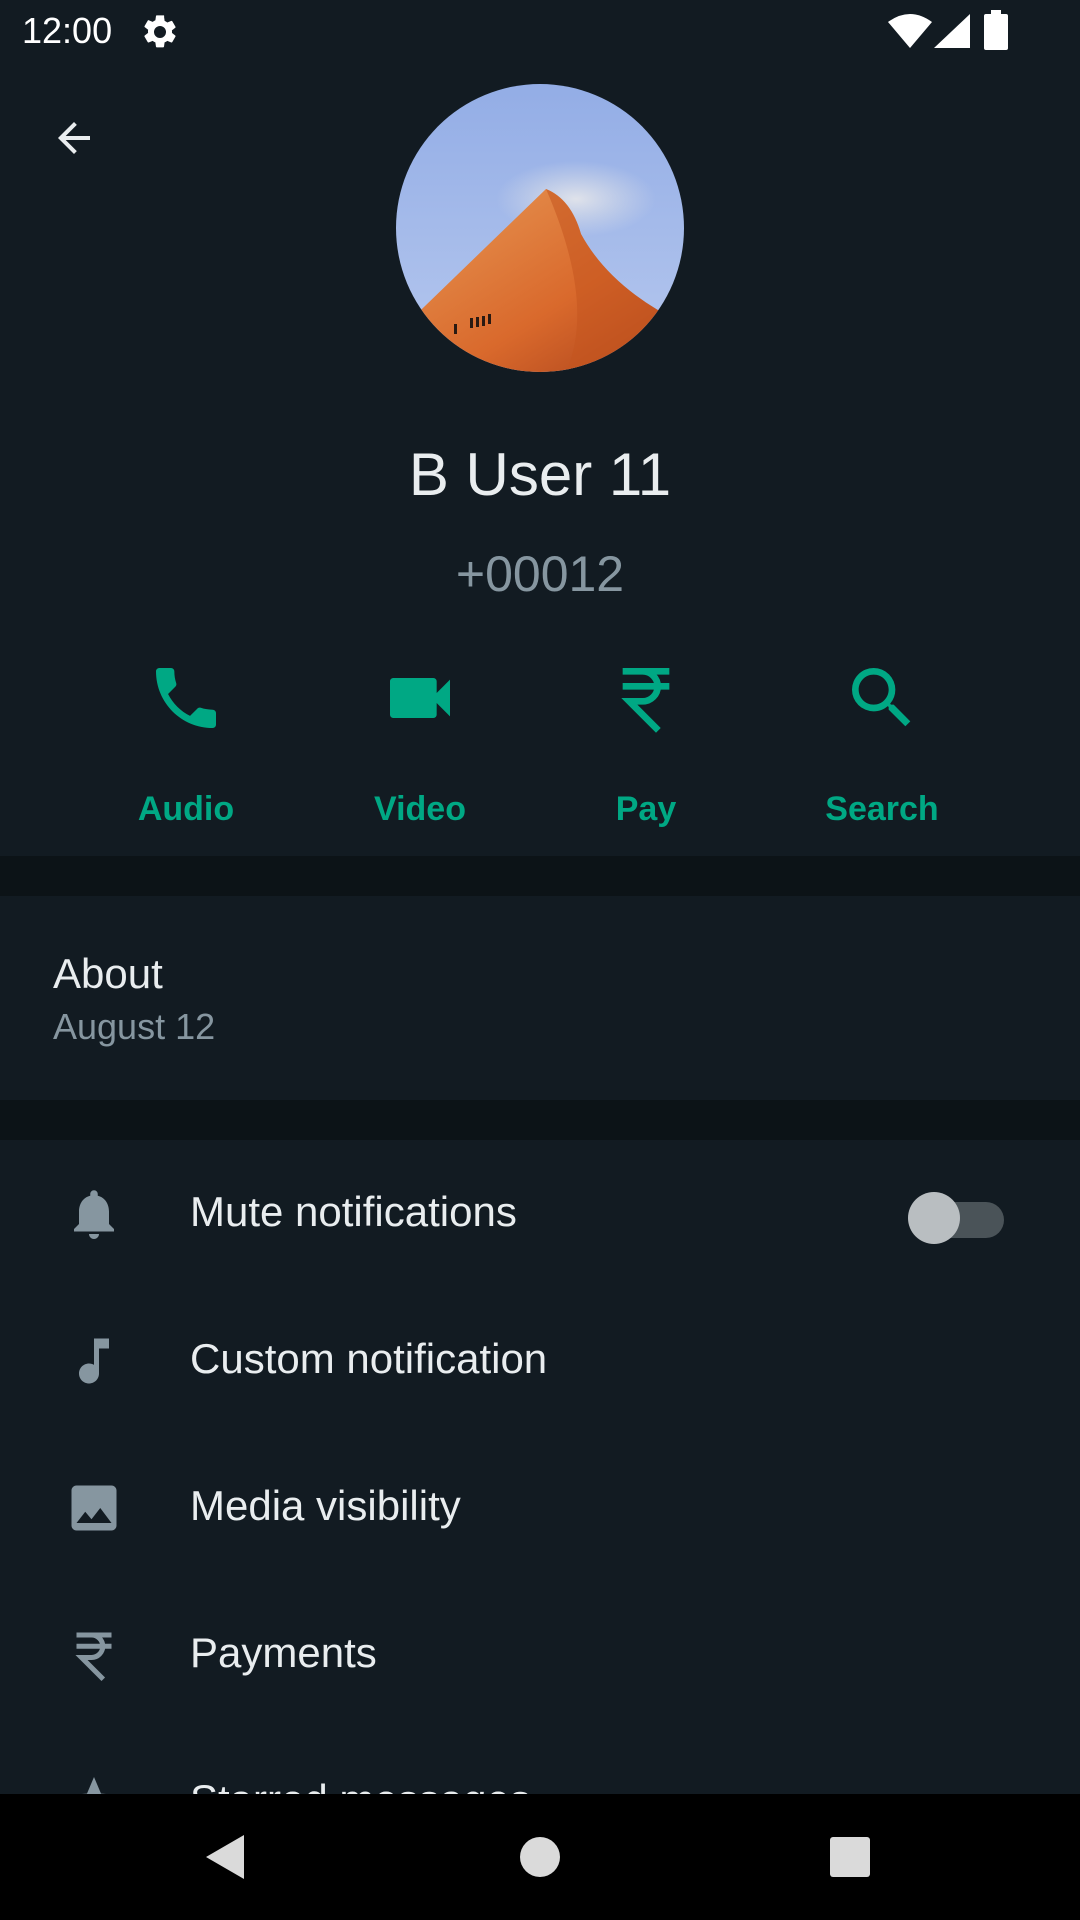  Describe the element at coordinates (186, 740) in the screenshot. I see `audio-call-button: Audio` at that location.